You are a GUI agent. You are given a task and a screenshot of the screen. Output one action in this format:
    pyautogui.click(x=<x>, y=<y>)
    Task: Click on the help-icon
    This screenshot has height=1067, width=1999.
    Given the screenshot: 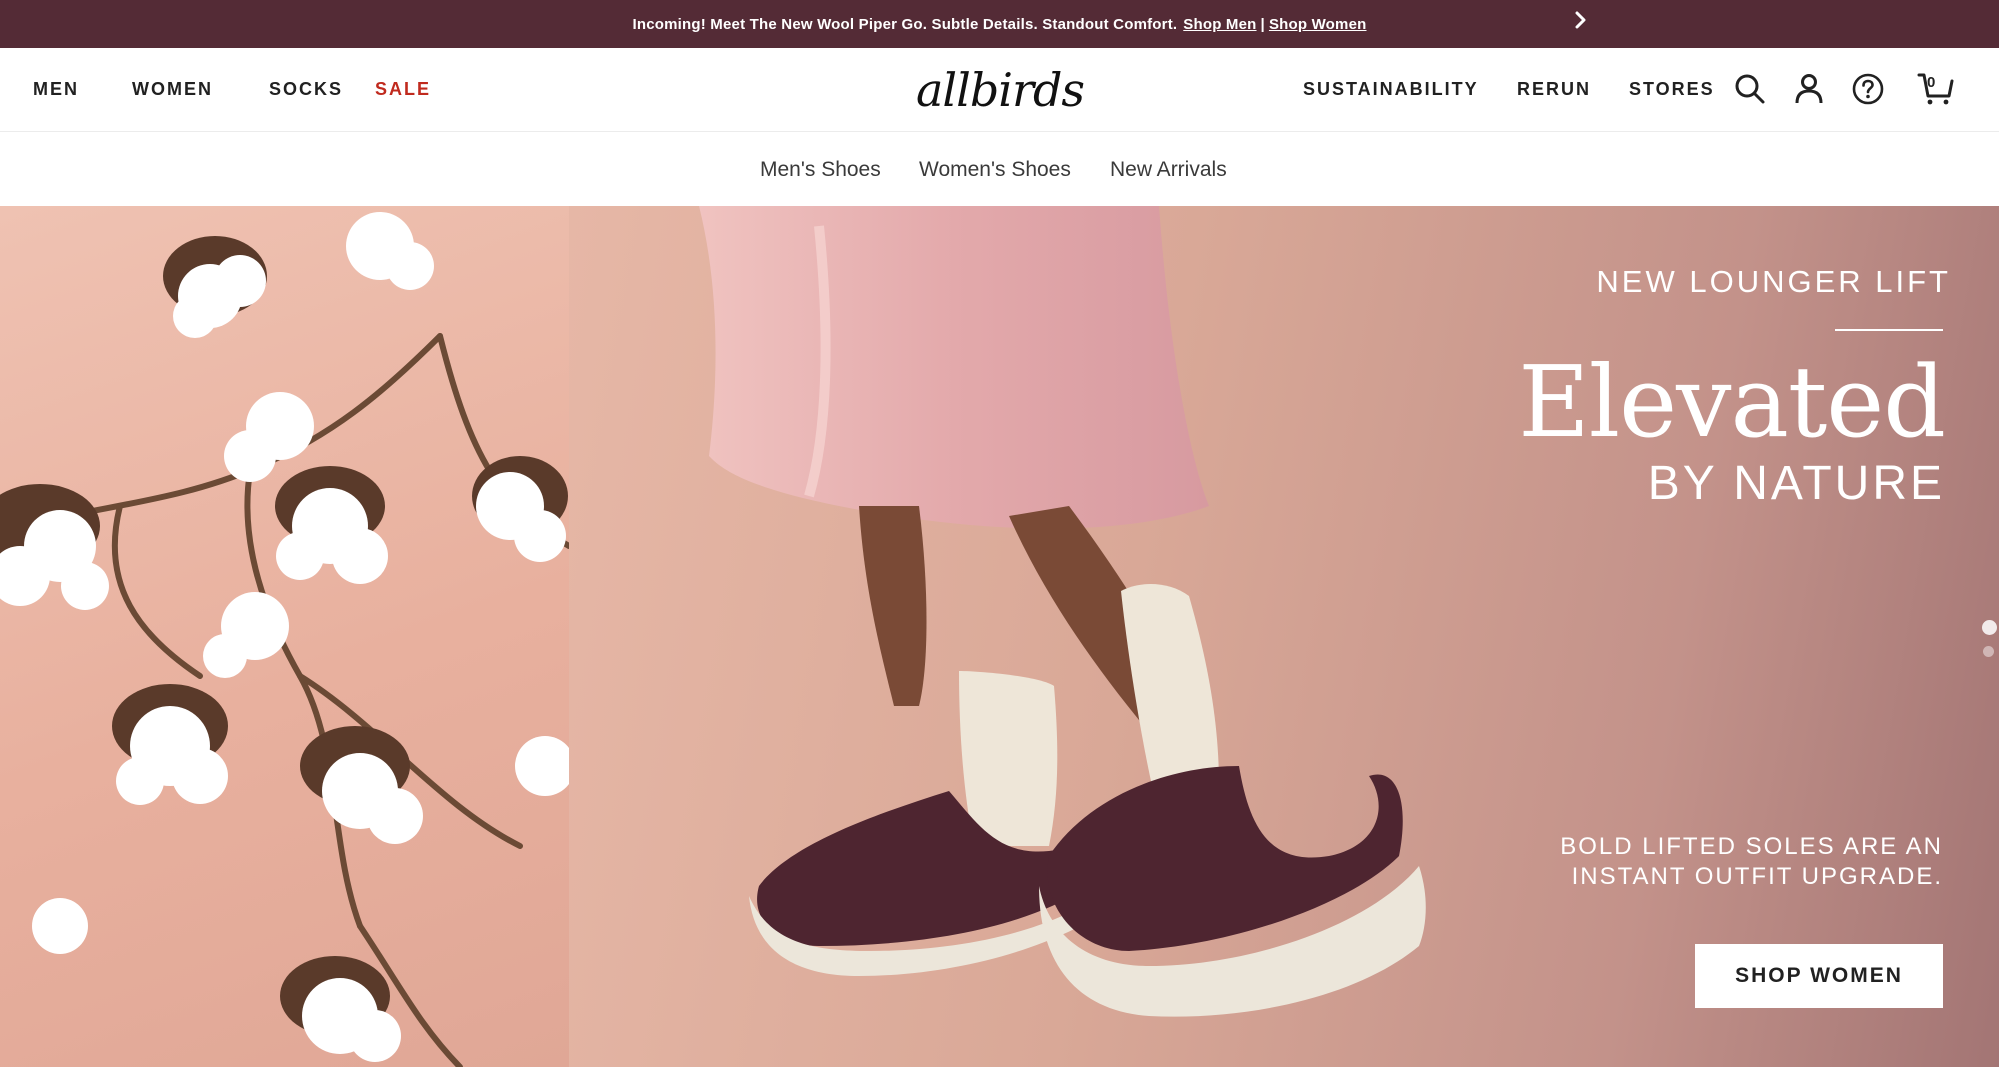 What is the action you would take?
    pyautogui.click(x=1868, y=89)
    